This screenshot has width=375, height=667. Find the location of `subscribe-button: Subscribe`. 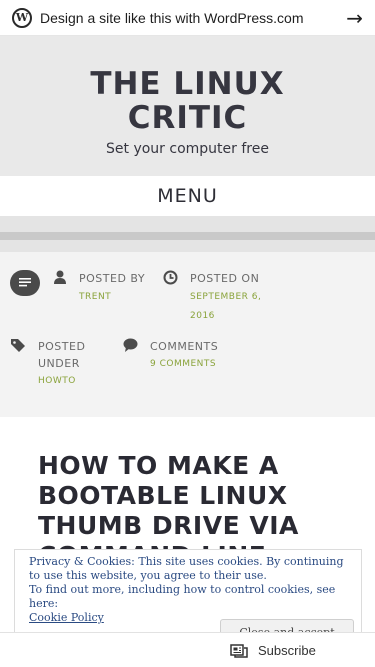

subscribe-button: Subscribe is located at coordinates (273, 650).